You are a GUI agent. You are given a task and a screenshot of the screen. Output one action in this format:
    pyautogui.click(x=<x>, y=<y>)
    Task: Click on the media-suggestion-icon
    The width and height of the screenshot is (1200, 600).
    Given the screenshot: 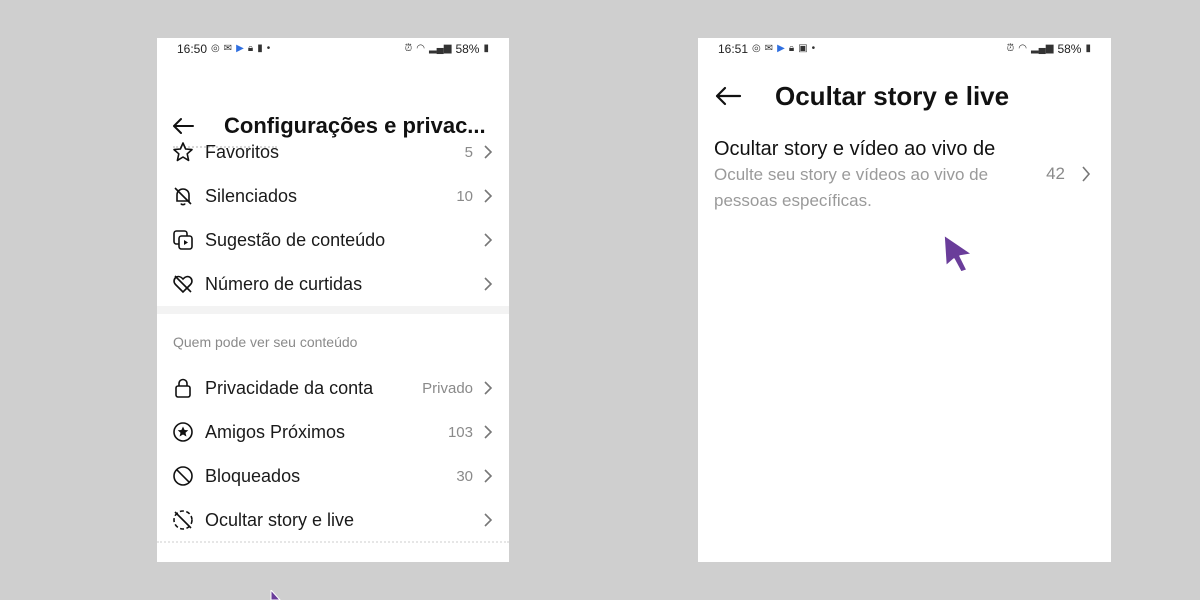 What is the action you would take?
    pyautogui.click(x=183, y=240)
    